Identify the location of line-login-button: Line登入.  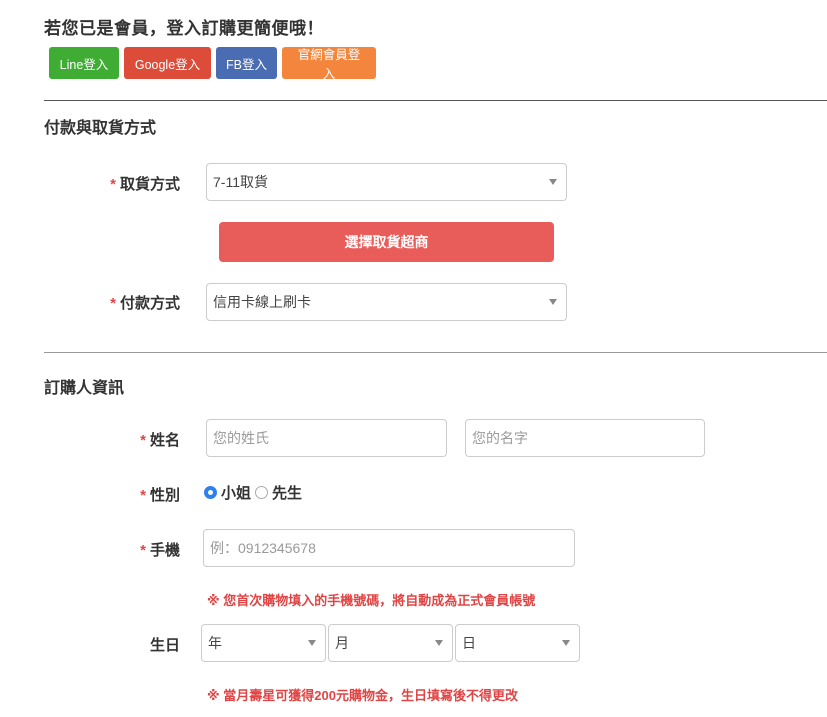
(84, 63).